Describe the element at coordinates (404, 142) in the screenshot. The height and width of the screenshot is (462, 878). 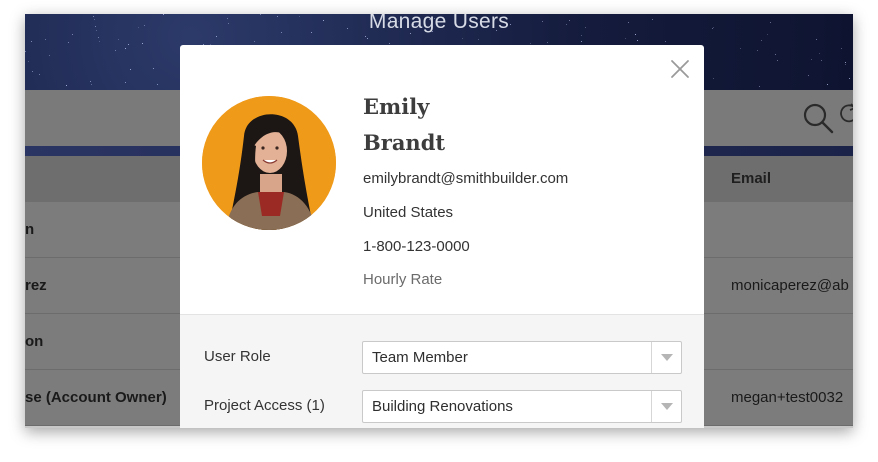
I see `user-last-name: Brandt` at that location.